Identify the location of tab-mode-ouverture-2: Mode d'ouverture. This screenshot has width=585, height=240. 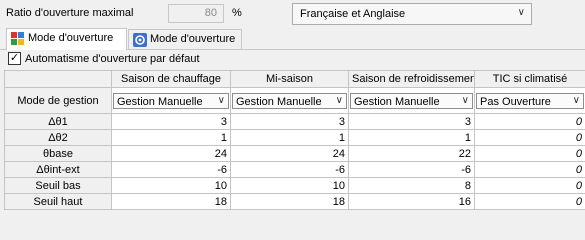
(185, 39).